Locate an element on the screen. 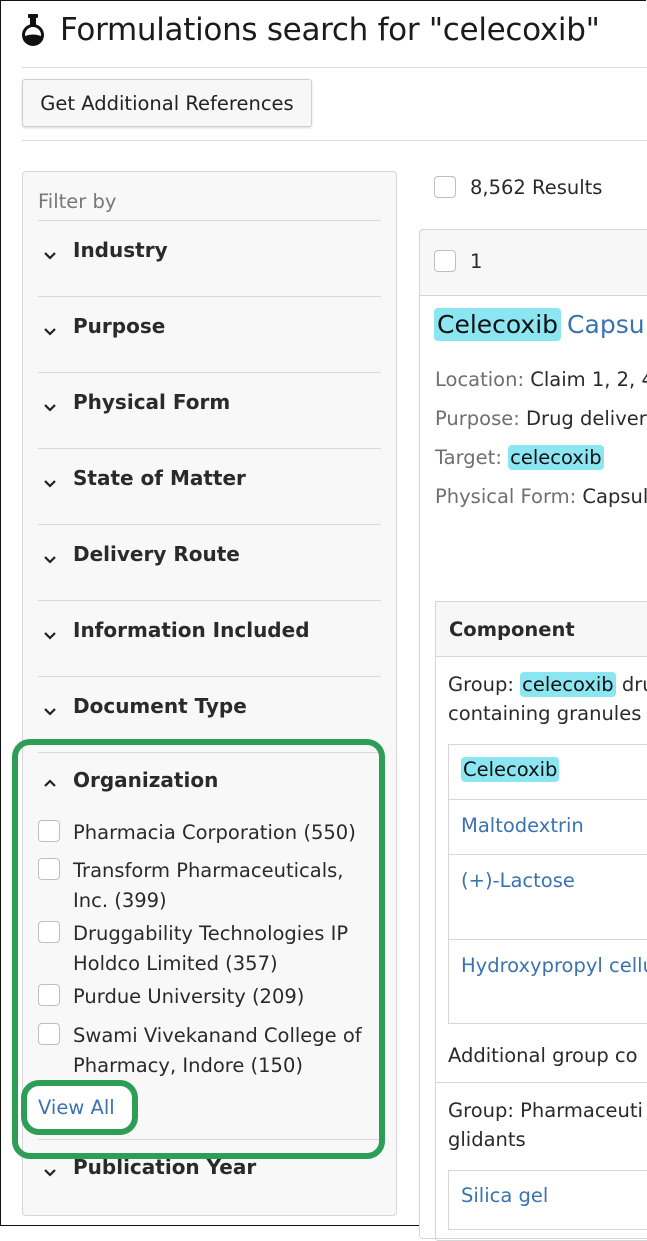  result-location: Location: Claim 1, 2, 4 is located at coordinates (541, 379).